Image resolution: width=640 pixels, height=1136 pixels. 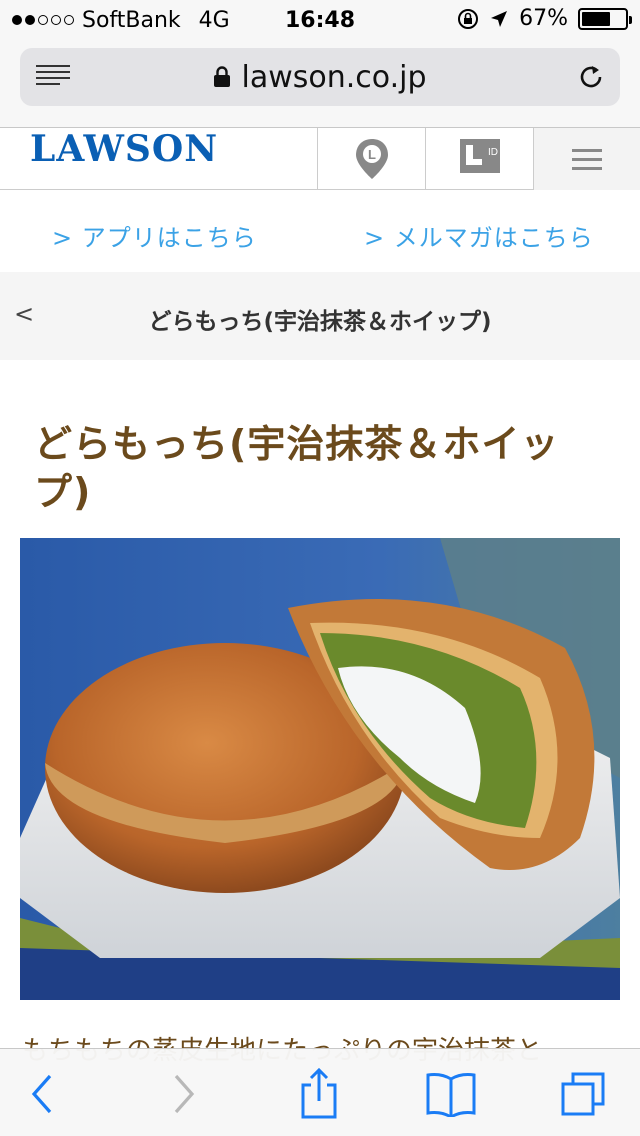 I want to click on battery-percent: 67%, so click(x=543, y=18).